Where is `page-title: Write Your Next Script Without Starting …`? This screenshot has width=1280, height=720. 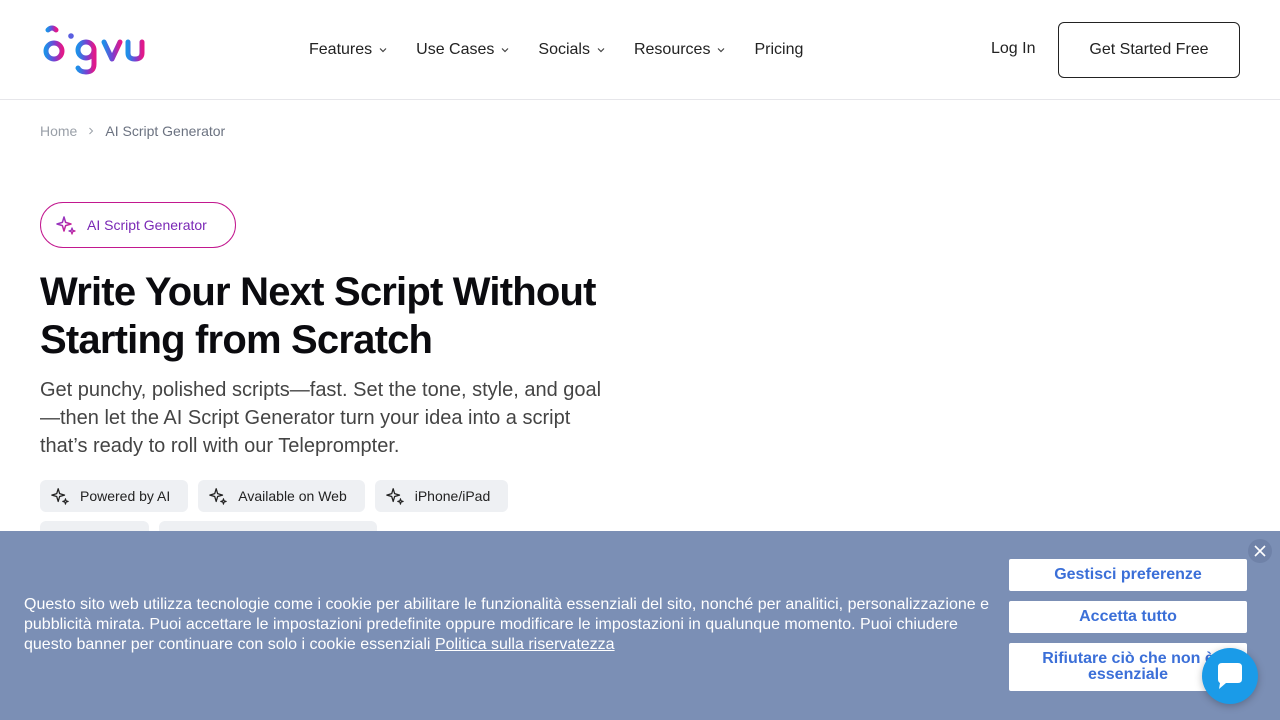
page-title: Write Your Next Script Without Starting … is located at coordinates (318, 316).